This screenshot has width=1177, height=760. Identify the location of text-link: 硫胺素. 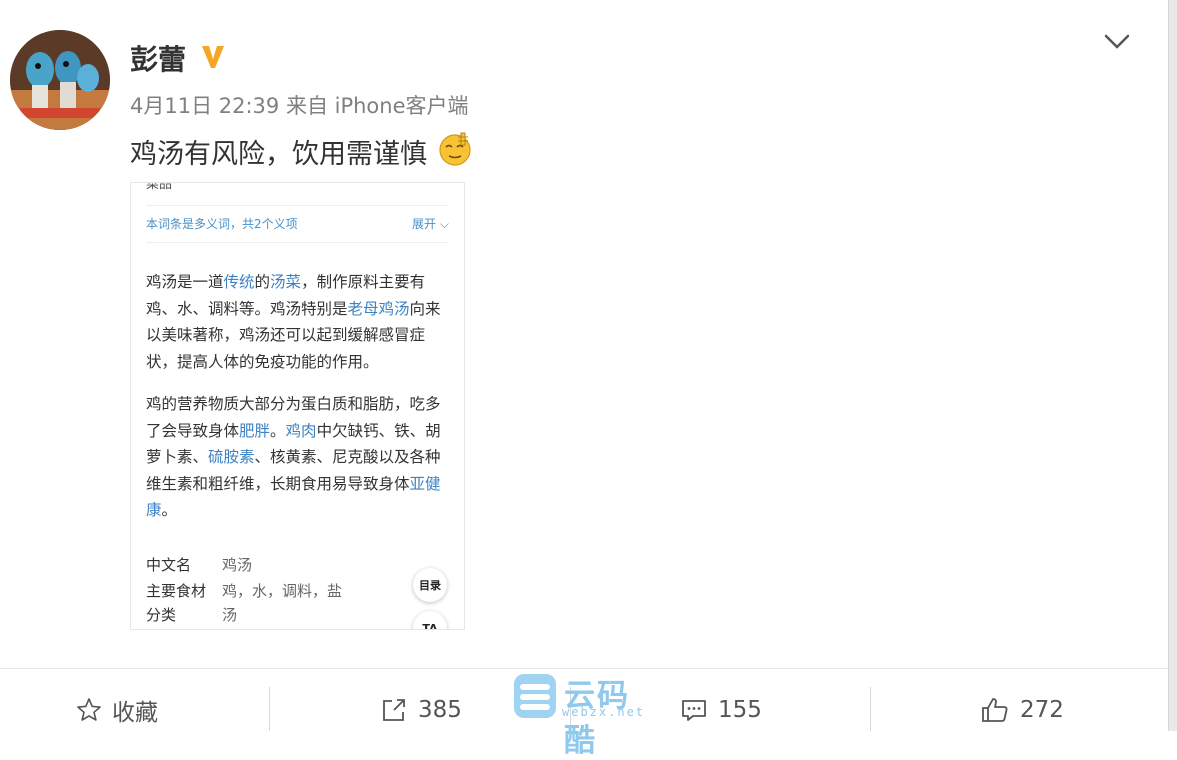
(231, 457).